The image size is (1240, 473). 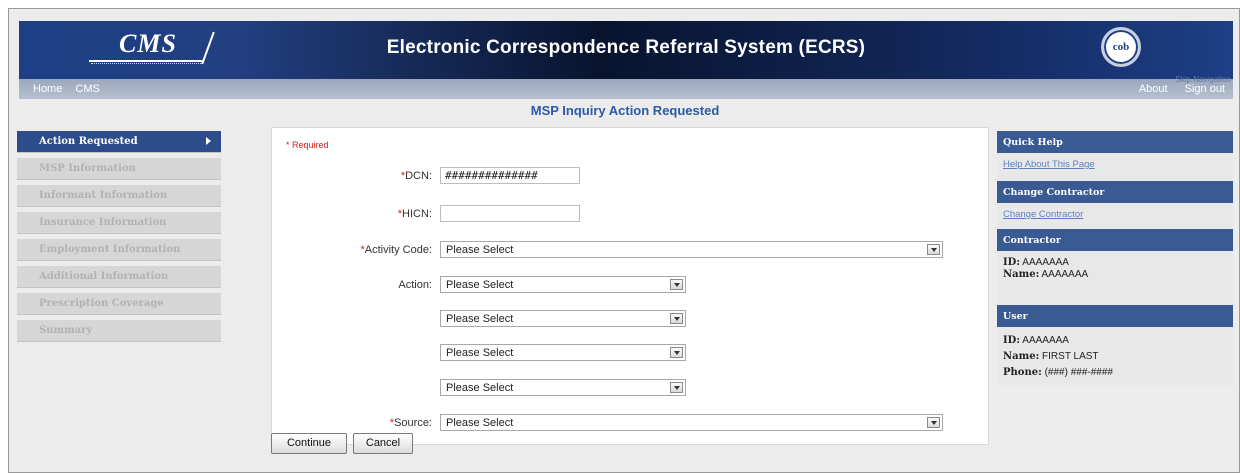 What do you see at coordinates (396, 250) in the screenshot?
I see `activity-code-label: *Activity Code:` at bounding box center [396, 250].